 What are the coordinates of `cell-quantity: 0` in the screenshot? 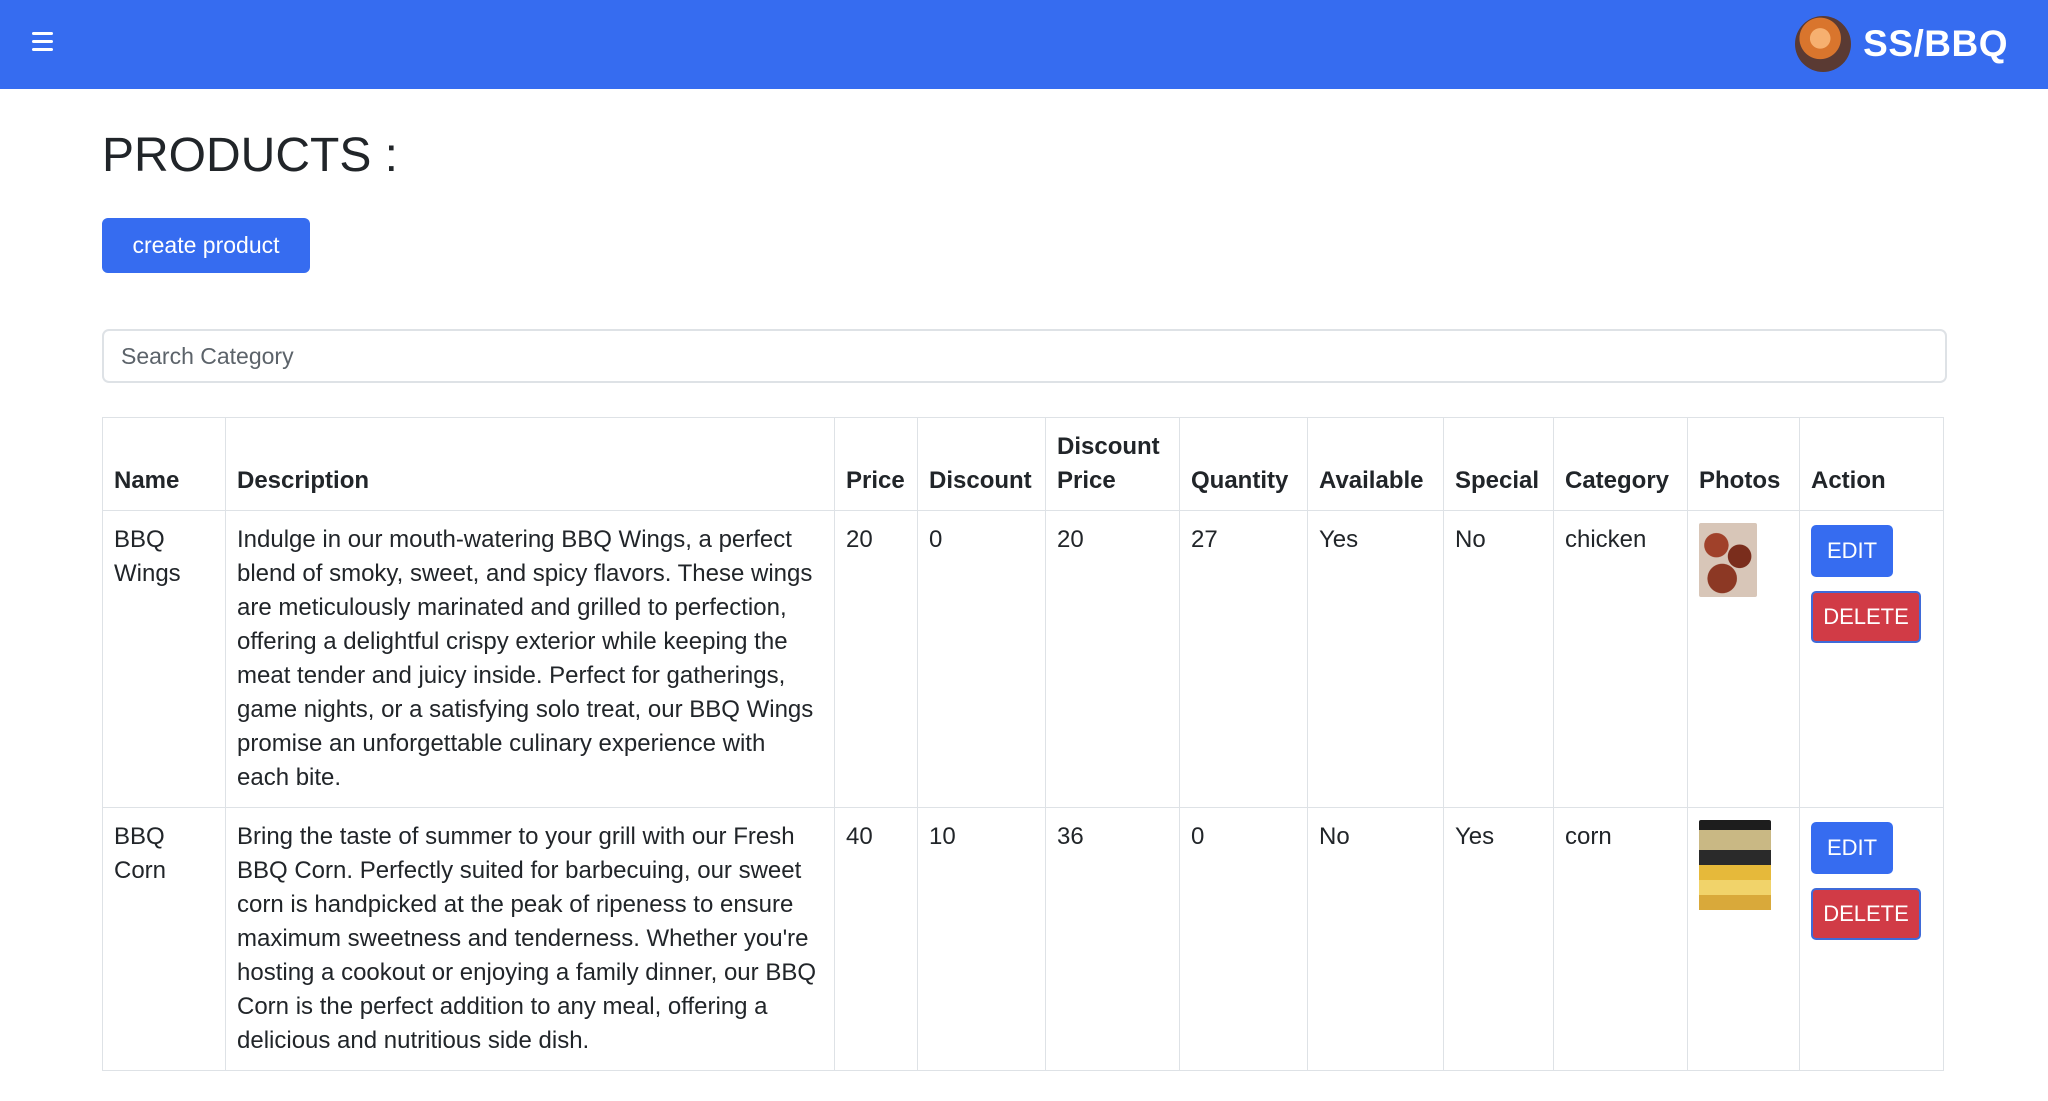 It's located at (1243, 939).